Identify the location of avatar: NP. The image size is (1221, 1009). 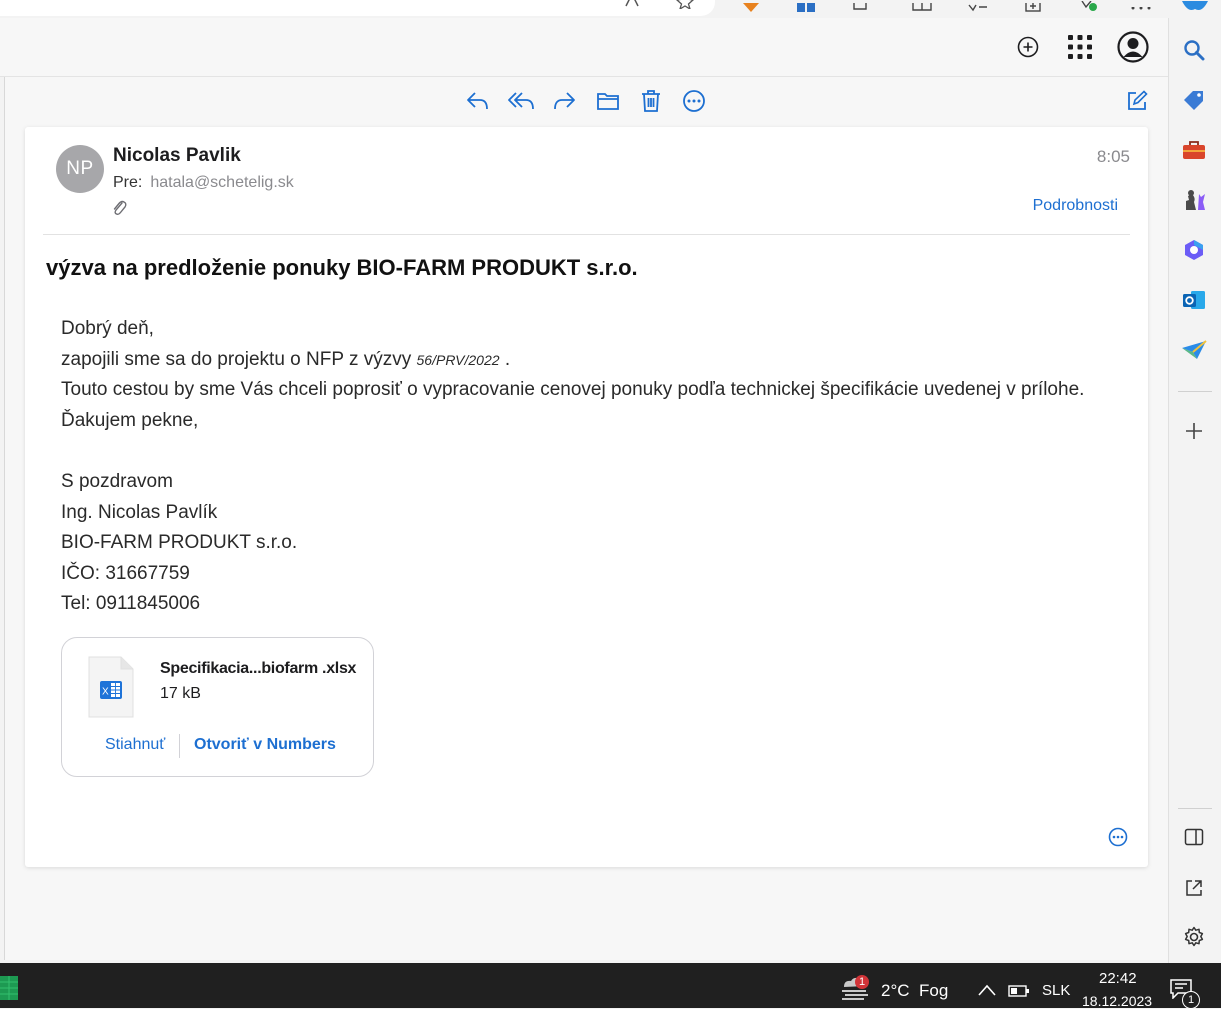
(80, 169).